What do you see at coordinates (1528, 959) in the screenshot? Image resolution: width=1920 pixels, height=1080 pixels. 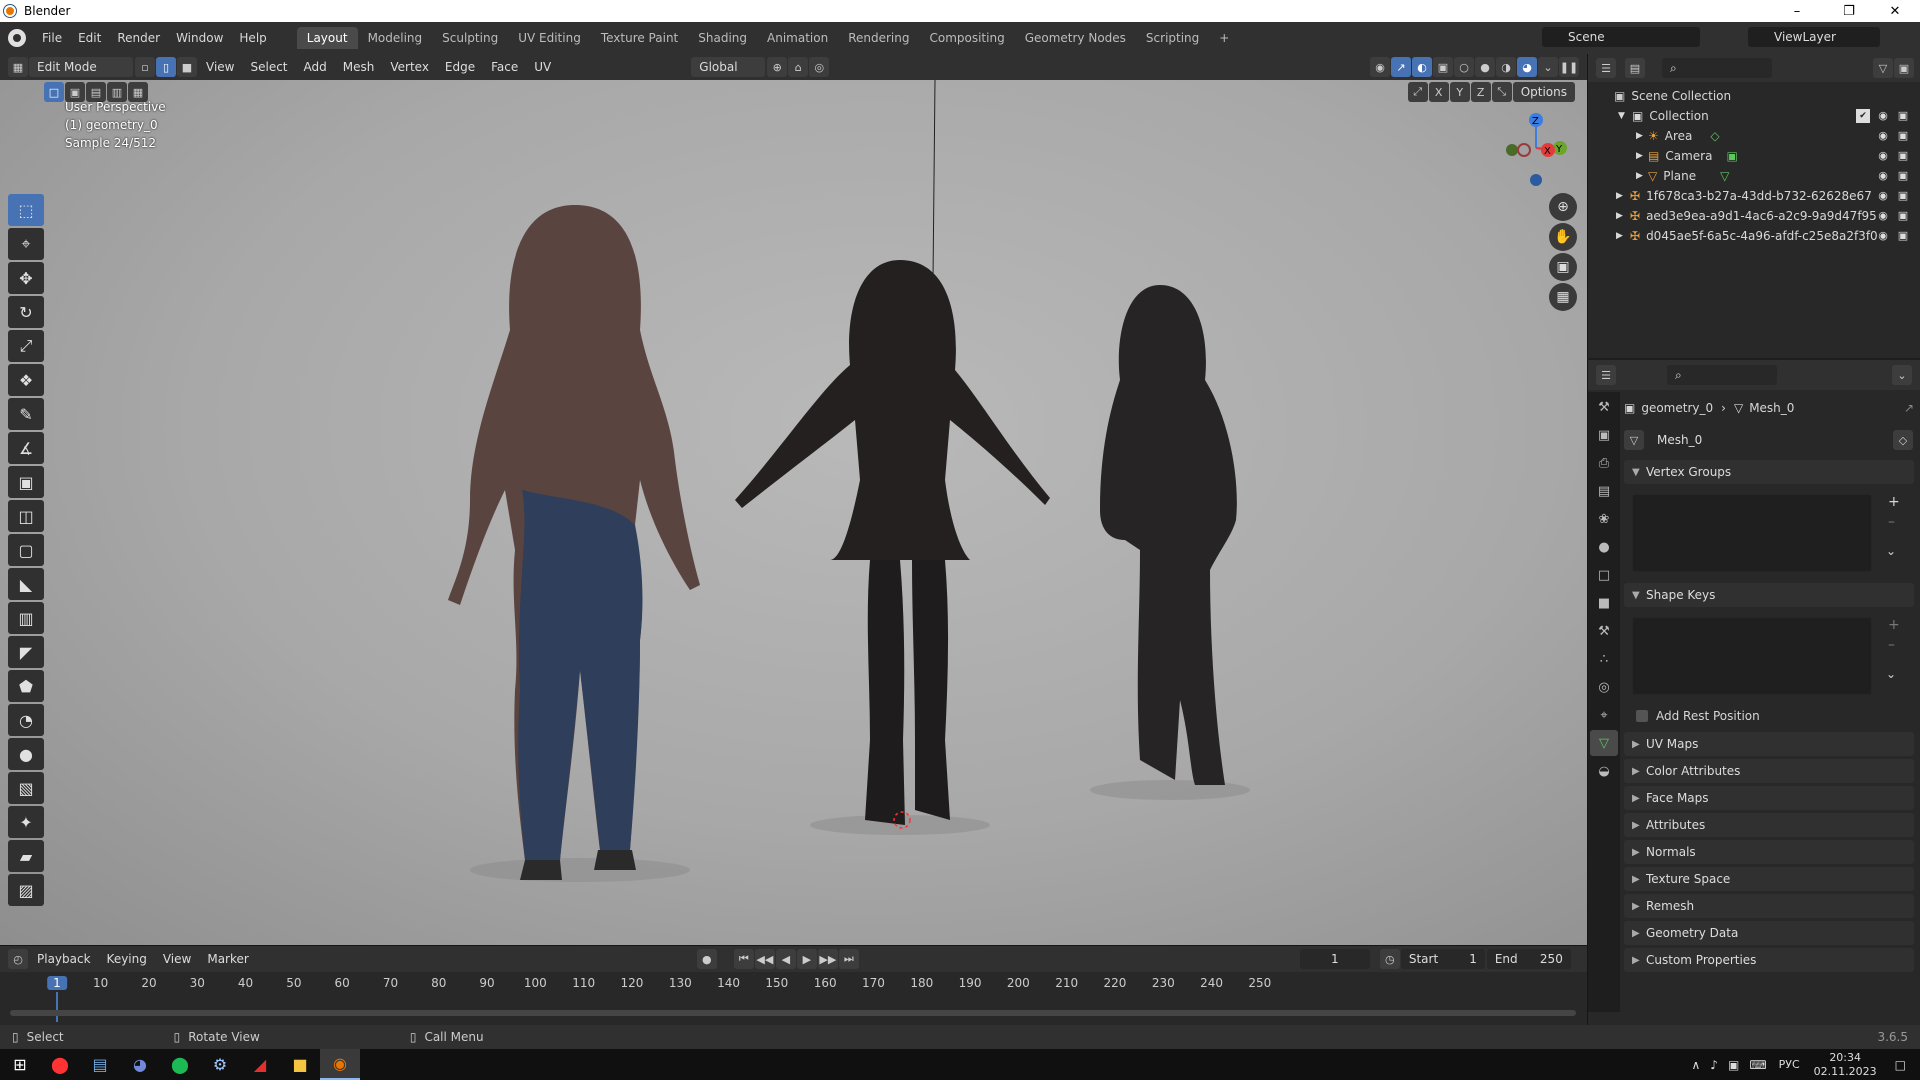 I see `end-frame-field: End 250` at bounding box center [1528, 959].